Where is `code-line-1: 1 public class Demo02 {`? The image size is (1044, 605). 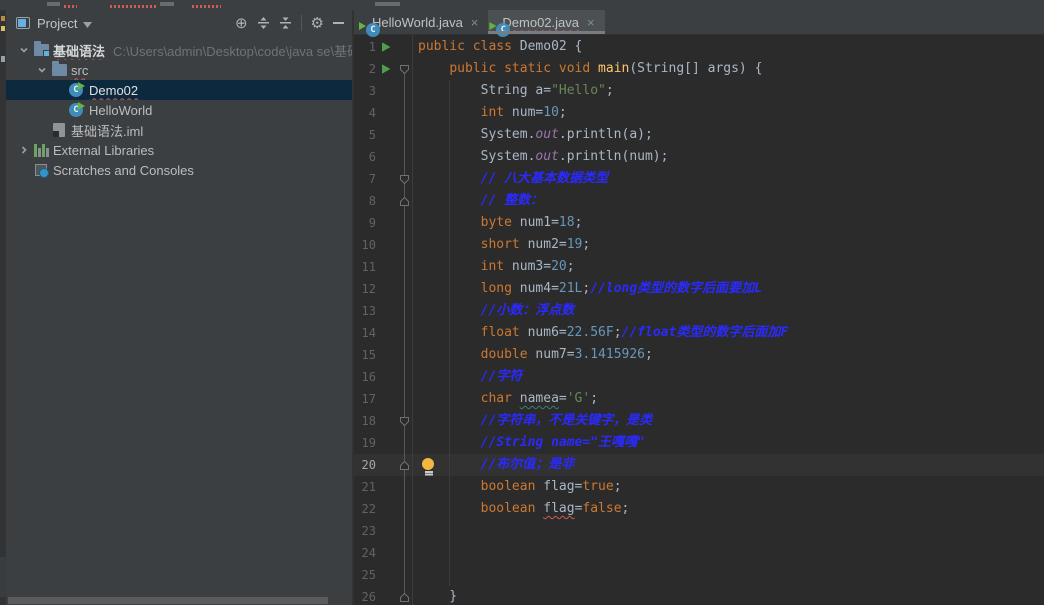 code-line-1: 1 public class Demo02 { is located at coordinates (699, 47).